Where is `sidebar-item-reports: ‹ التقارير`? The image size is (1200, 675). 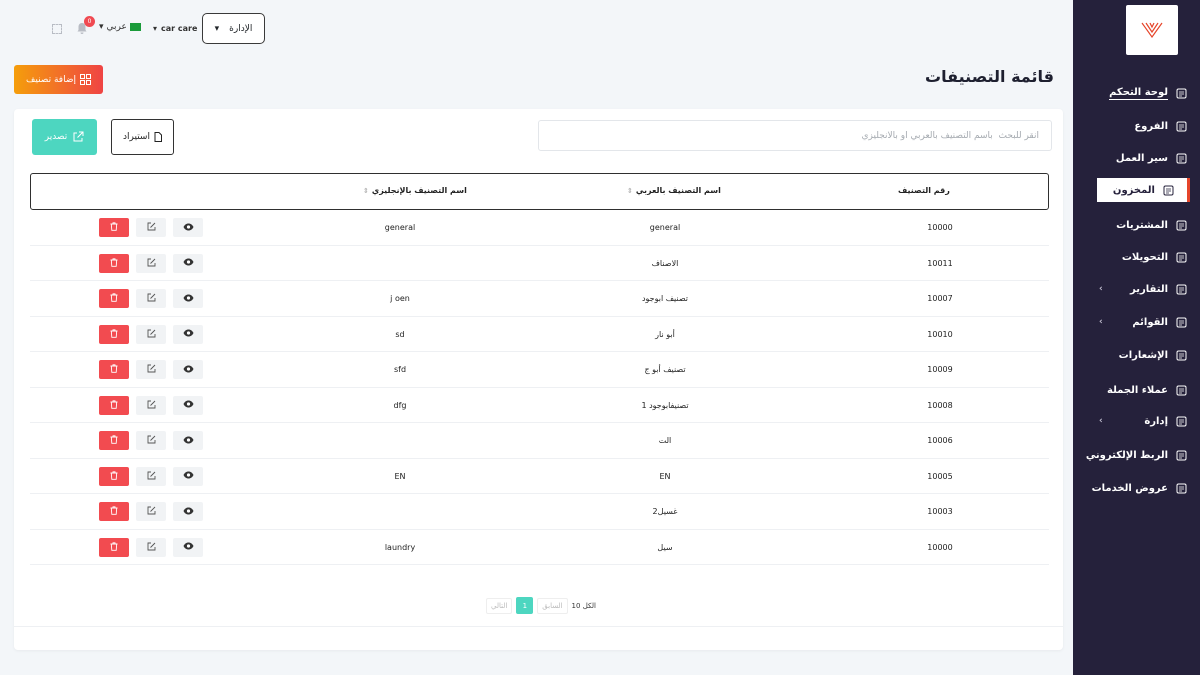 sidebar-item-reports: ‹ التقارير is located at coordinates (1136, 289).